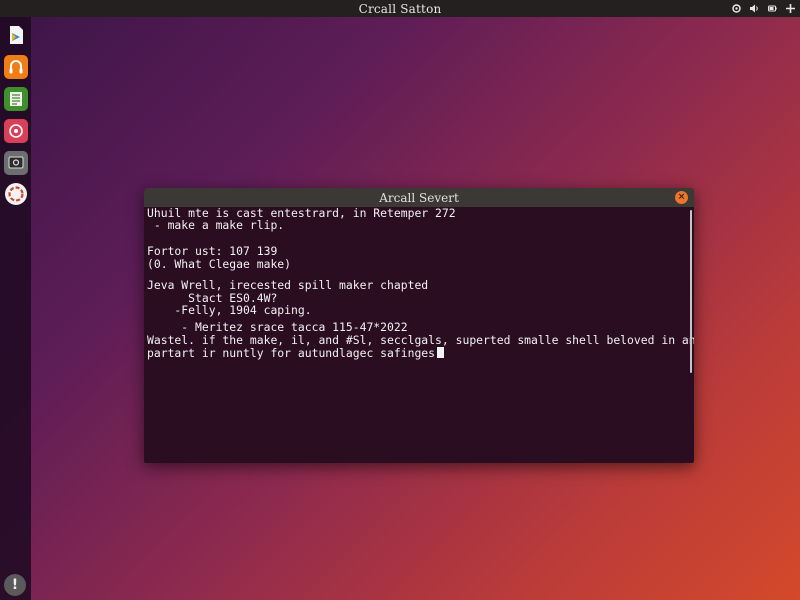 The height and width of the screenshot is (600, 800). Describe the element at coordinates (15, 99) in the screenshot. I see `office-icon` at that location.